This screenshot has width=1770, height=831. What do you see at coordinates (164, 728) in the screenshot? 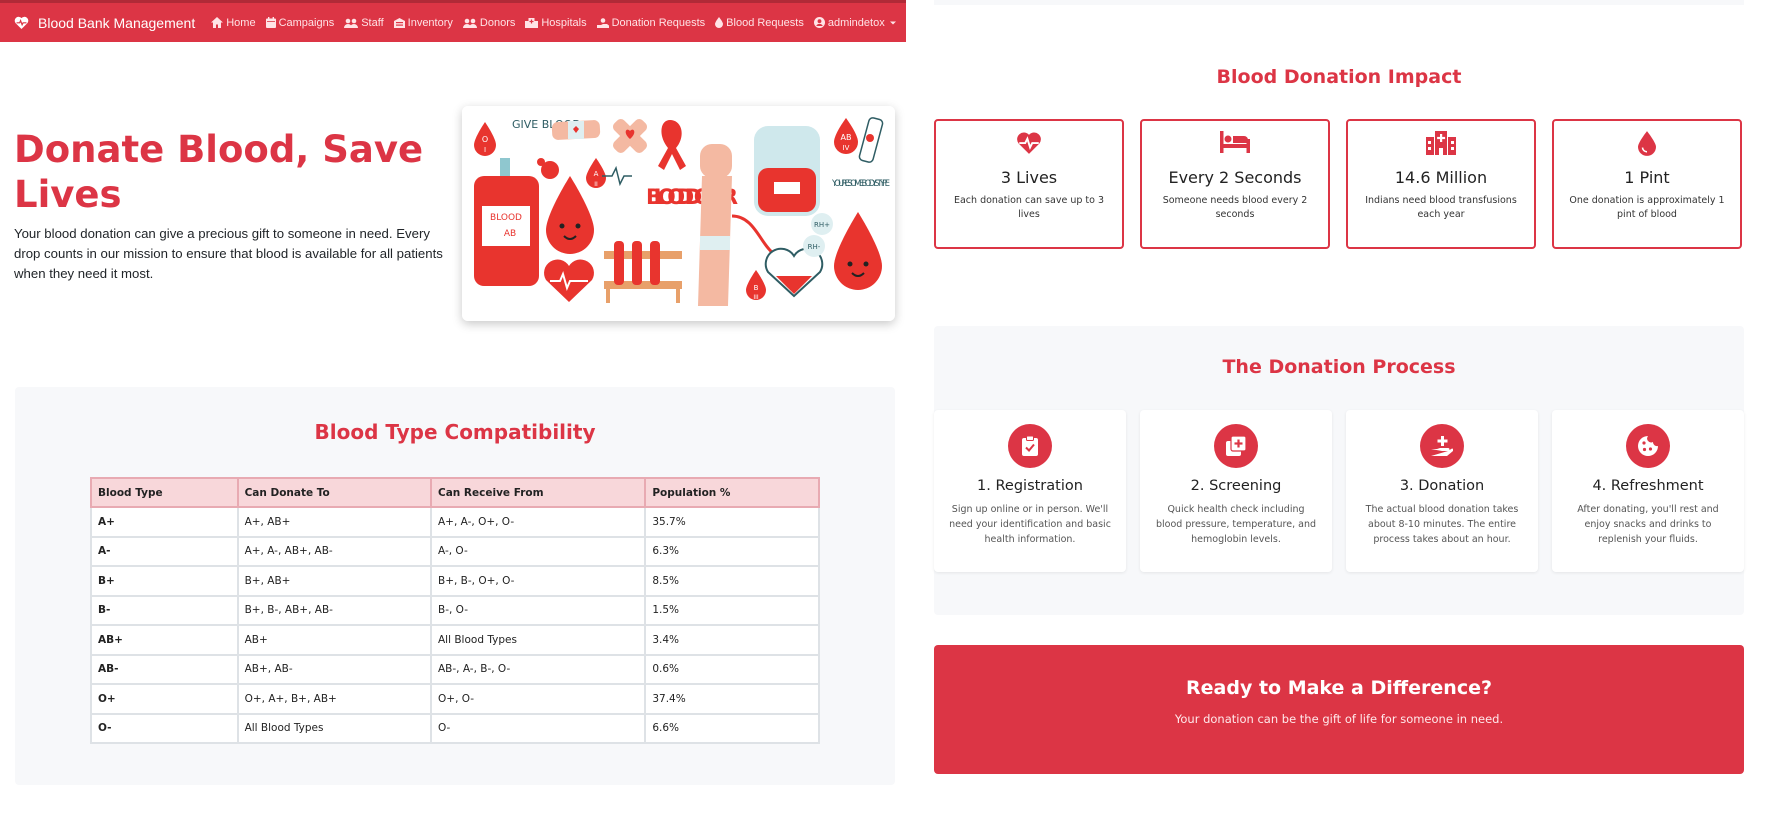
I see `blood-type-cell: O-` at bounding box center [164, 728].